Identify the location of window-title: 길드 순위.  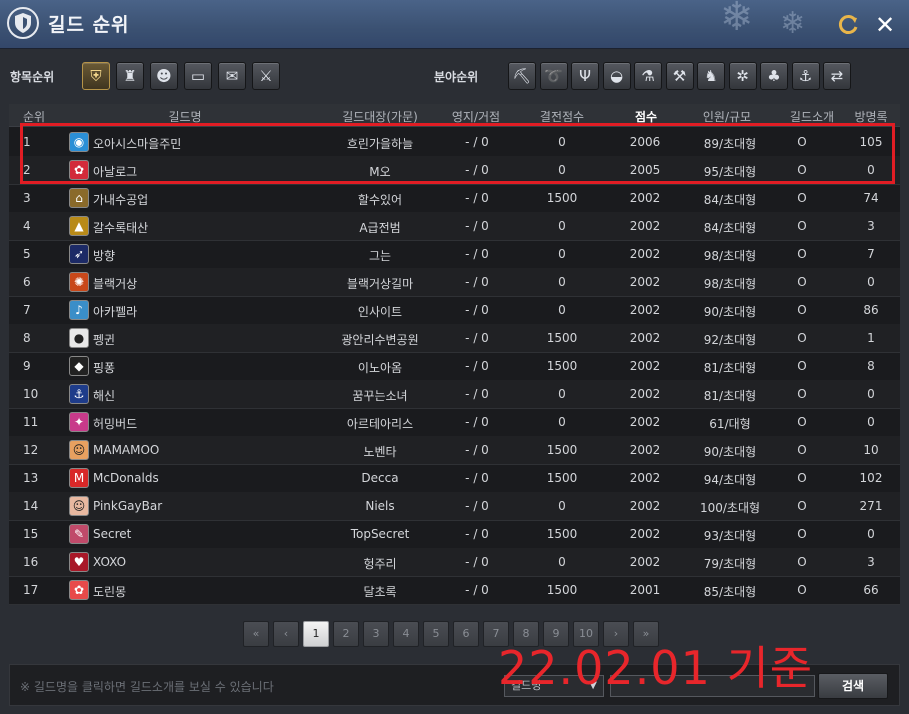
(89, 25).